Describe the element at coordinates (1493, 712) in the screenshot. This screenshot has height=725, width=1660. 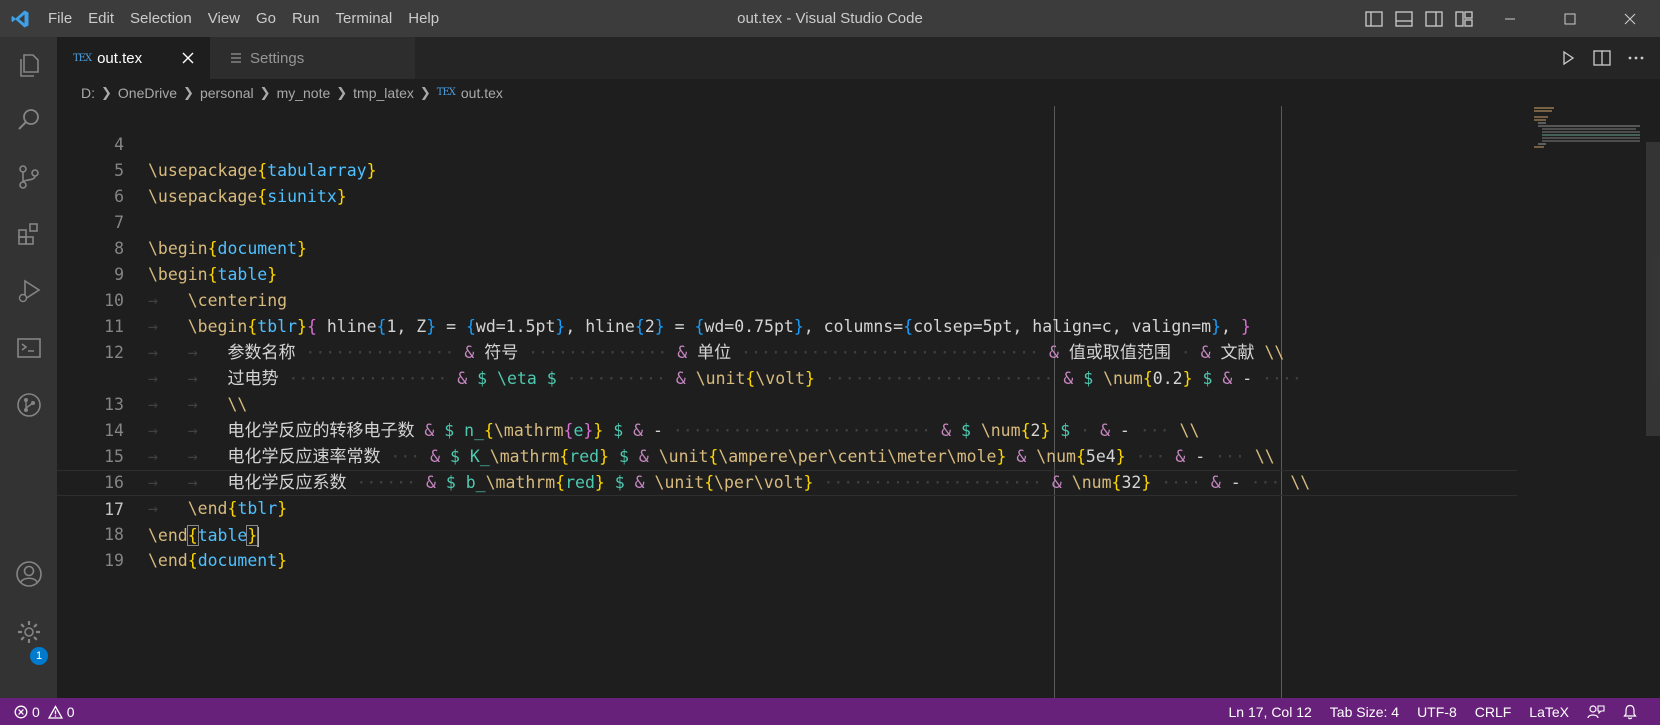
I see `end-of-line: CRLF` at that location.